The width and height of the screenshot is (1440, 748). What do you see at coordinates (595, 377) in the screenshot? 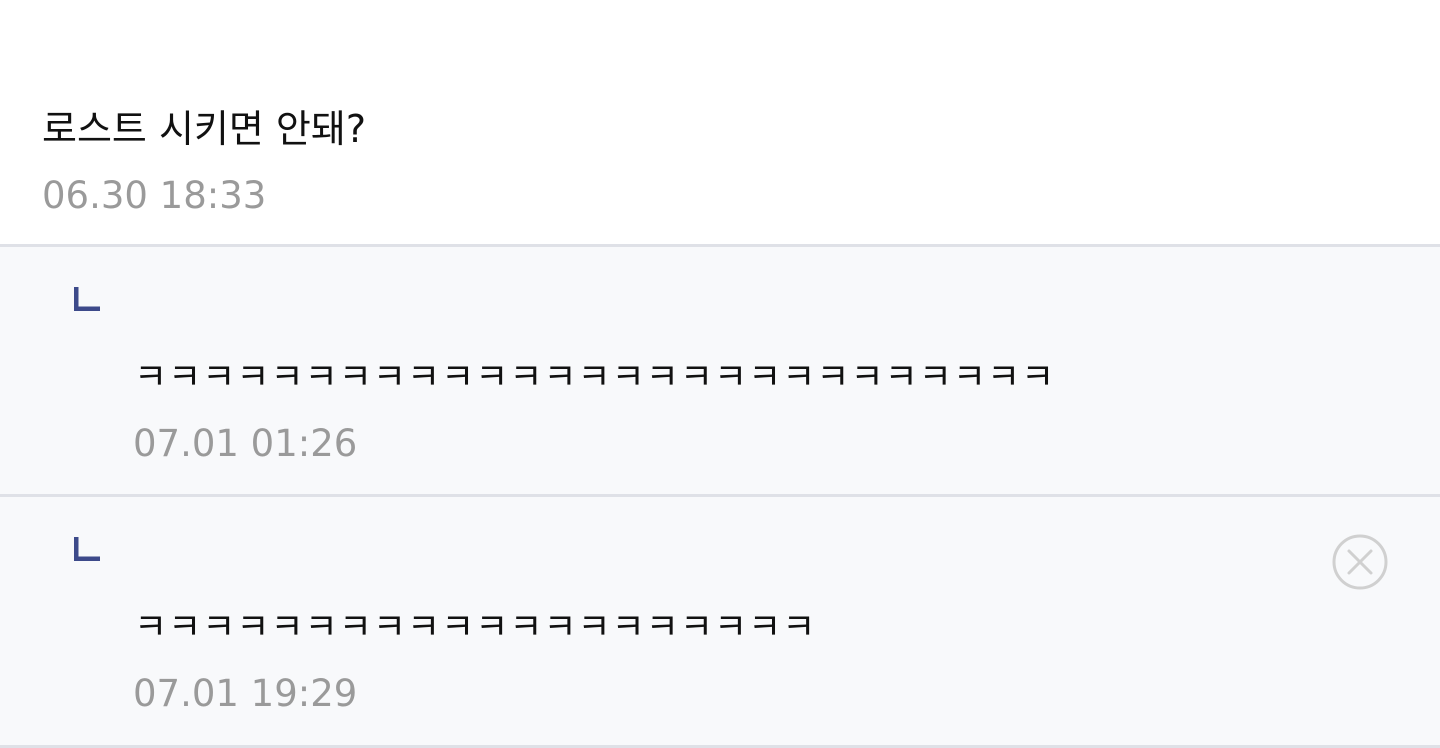
I see `reply-text: ㅋㅋㅋㅋㅋㅋㅋㅋㅋㅋㅋㅋㅋㅋㅋㅋㅋㅋㅋㅋㅋㅋㅋㅋㅋㅋㅋ` at bounding box center [595, 377].